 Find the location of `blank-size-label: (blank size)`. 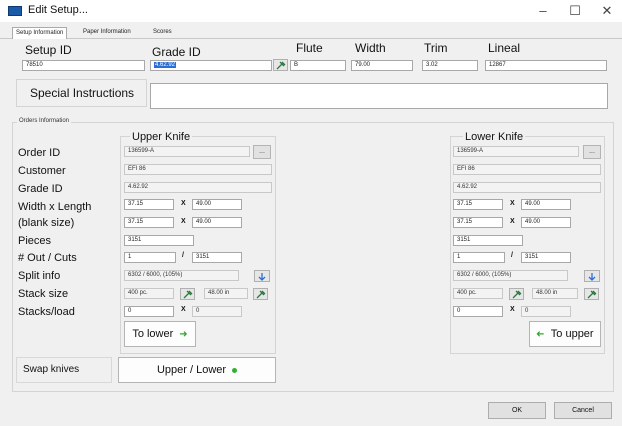

blank-size-label: (blank size) is located at coordinates (46, 223).